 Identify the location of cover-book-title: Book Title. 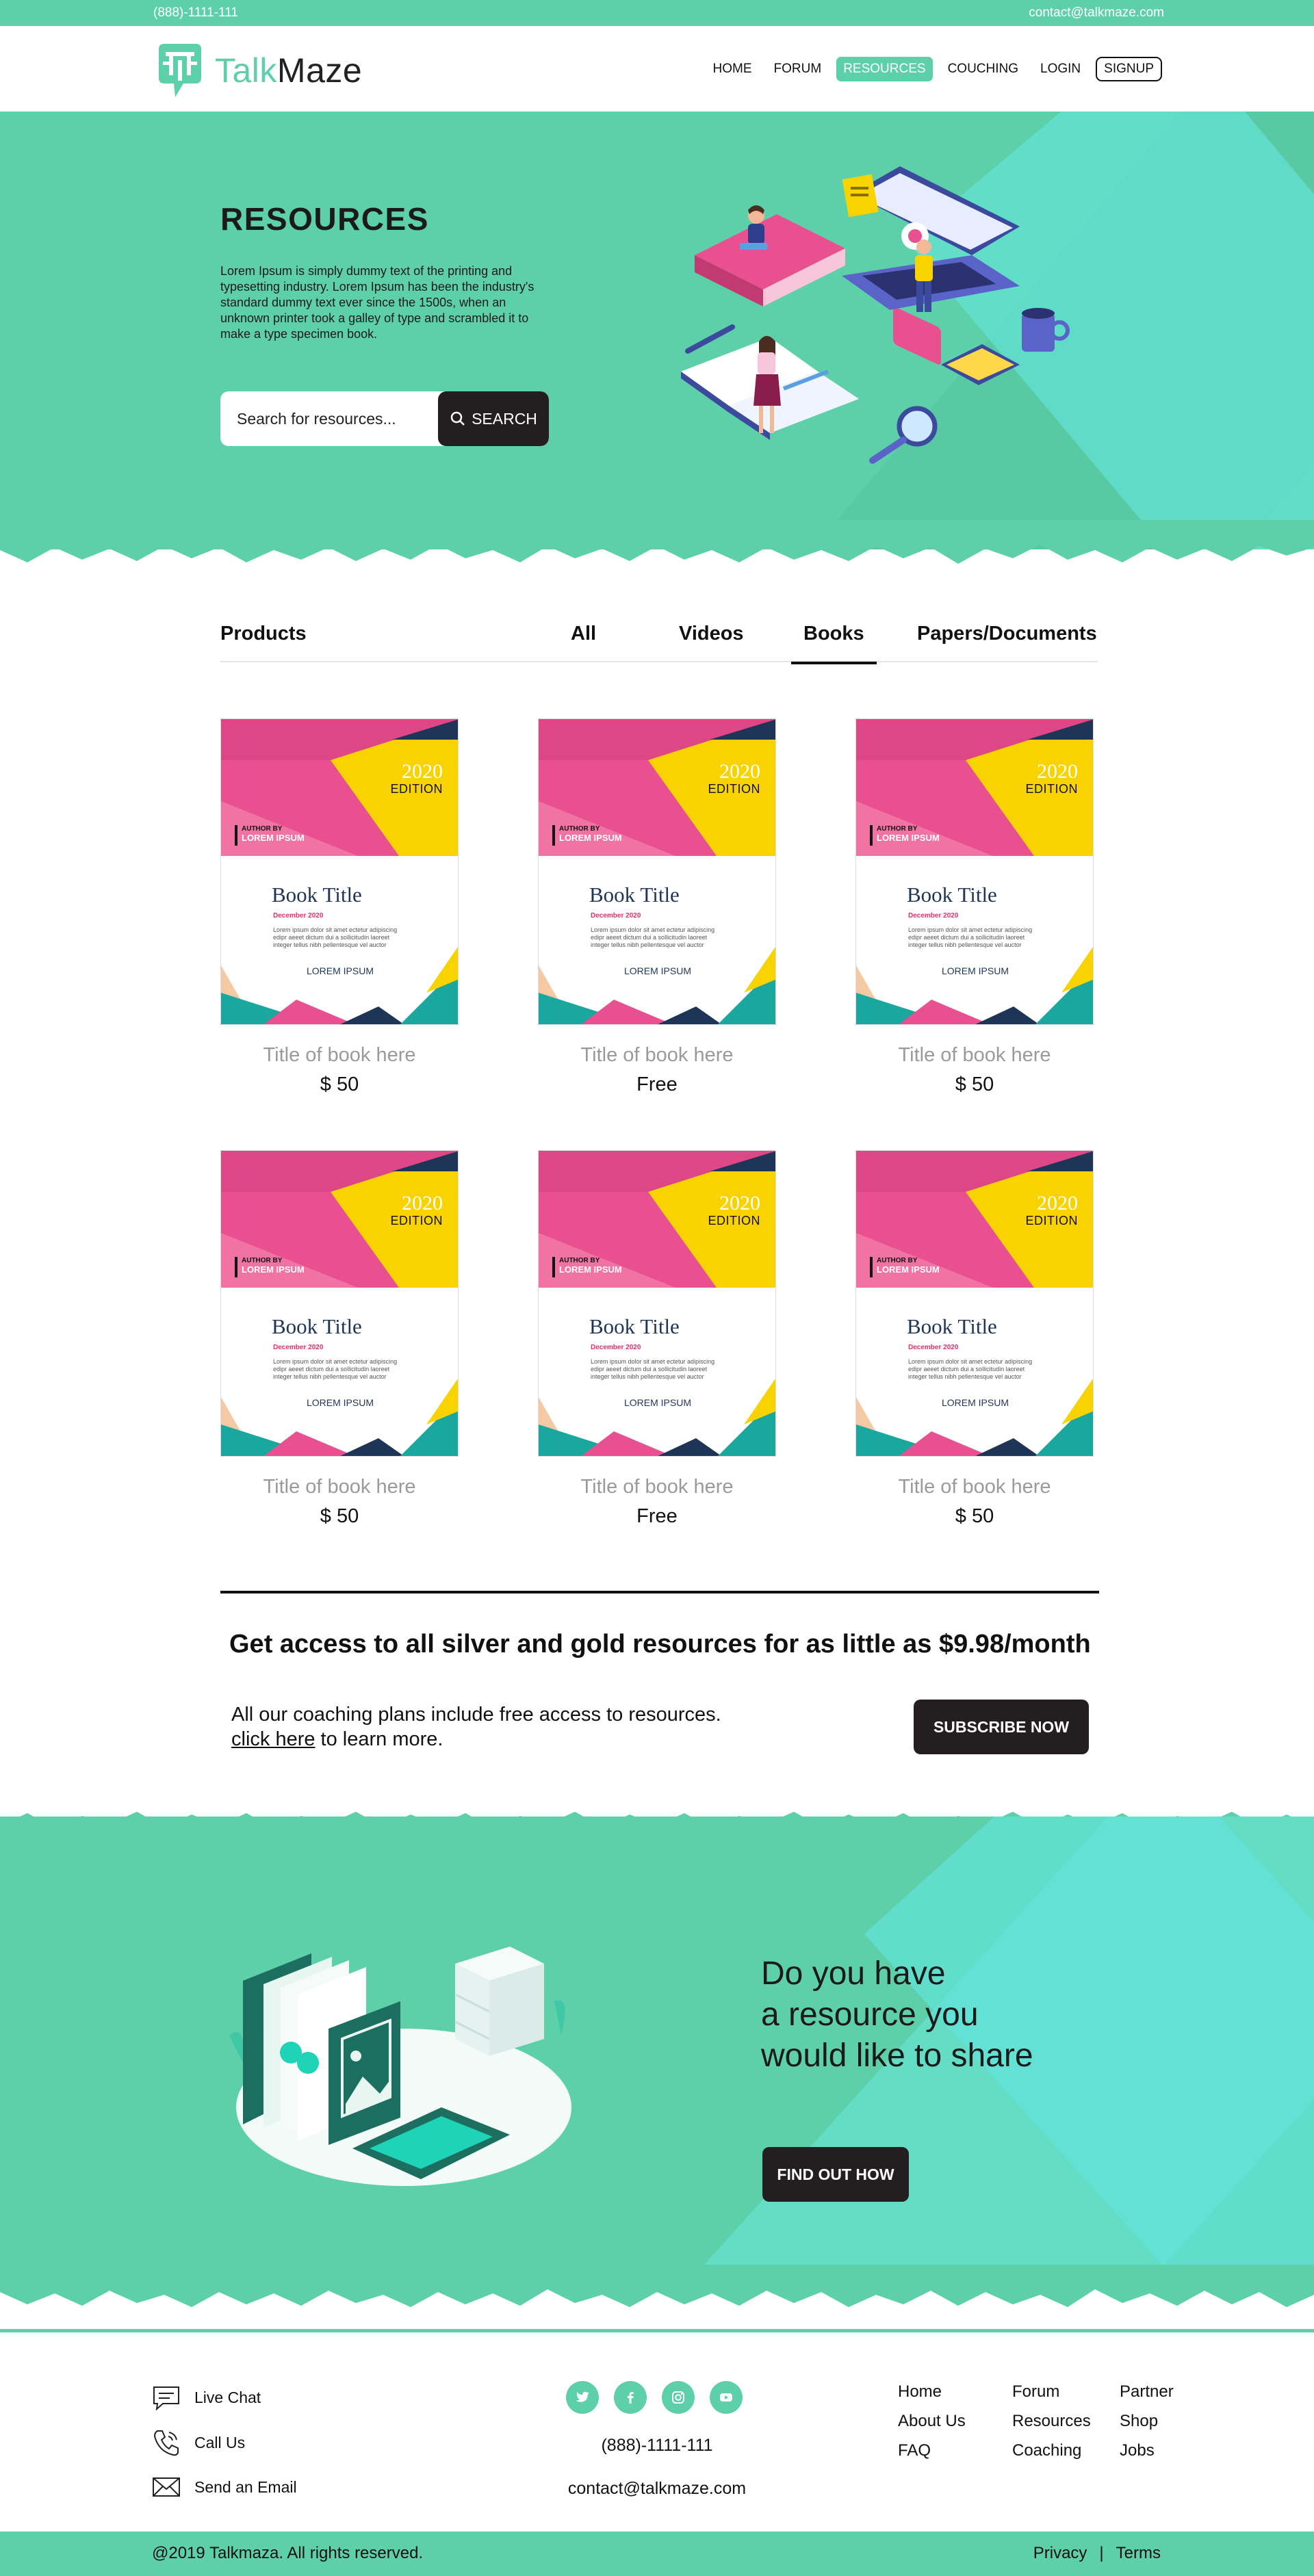
(317, 895).